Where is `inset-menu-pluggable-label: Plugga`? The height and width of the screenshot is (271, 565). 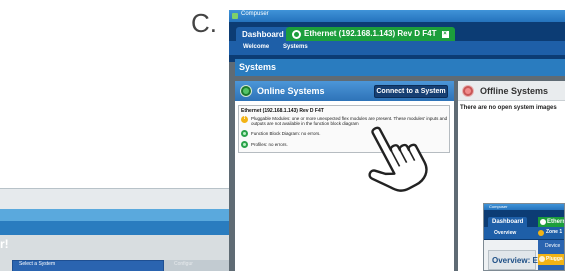
inset-menu-pluggable-label: Plugga is located at coordinates (554, 259).